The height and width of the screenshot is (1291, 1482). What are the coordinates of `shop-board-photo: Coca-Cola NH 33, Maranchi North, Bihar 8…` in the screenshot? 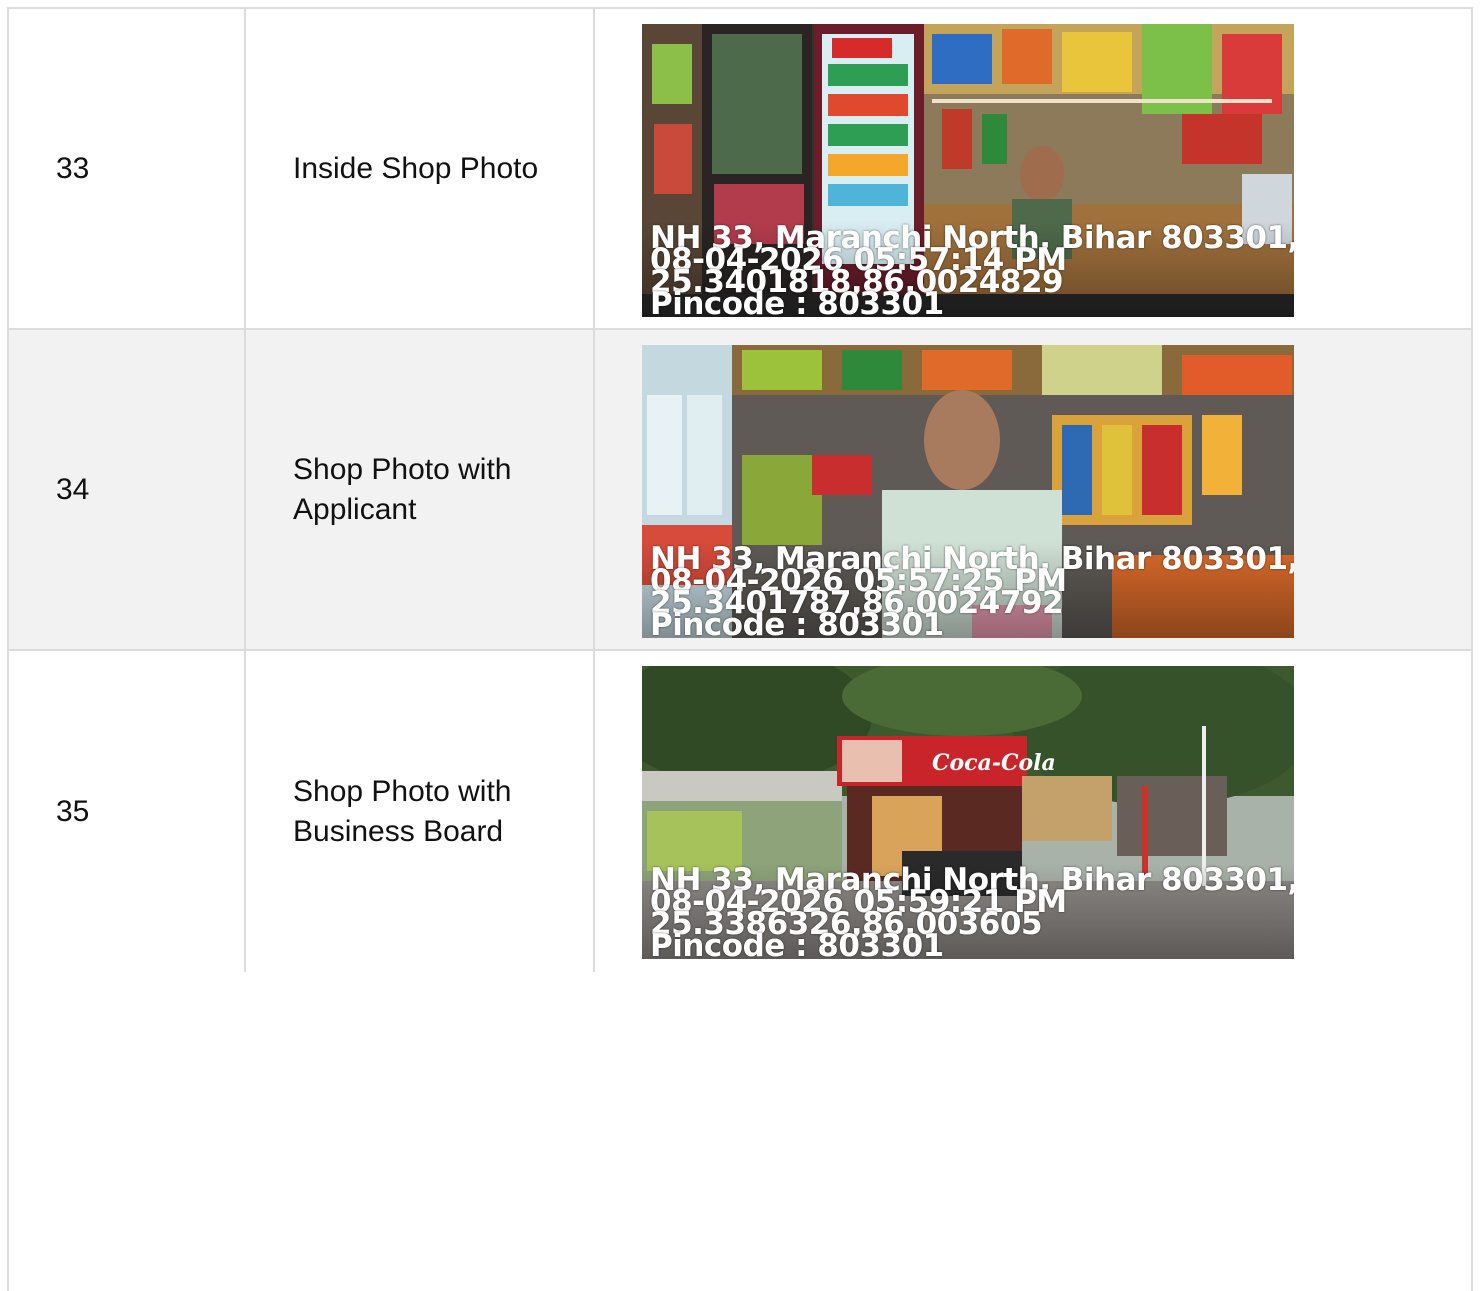 It's located at (968, 812).